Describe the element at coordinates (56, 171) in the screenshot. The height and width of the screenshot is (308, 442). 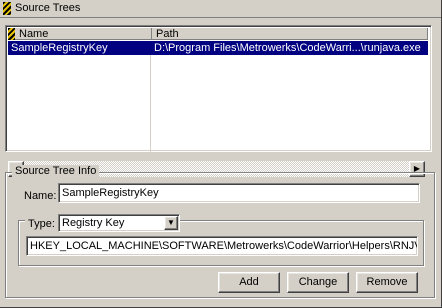
I see `group-legend: Source Tree Info` at that location.